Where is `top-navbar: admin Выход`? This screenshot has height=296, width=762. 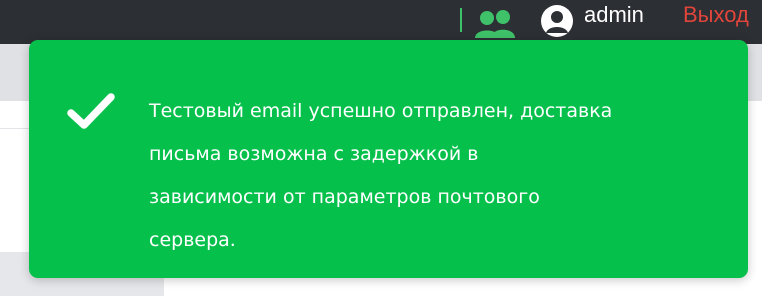
top-navbar: admin Выход is located at coordinates (381, 22).